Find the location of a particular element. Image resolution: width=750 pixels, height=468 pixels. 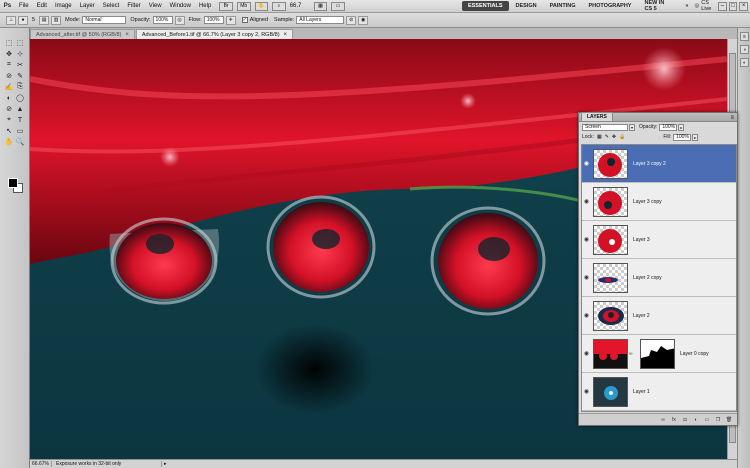

link-icon: ∞ is located at coordinates (663, 420).